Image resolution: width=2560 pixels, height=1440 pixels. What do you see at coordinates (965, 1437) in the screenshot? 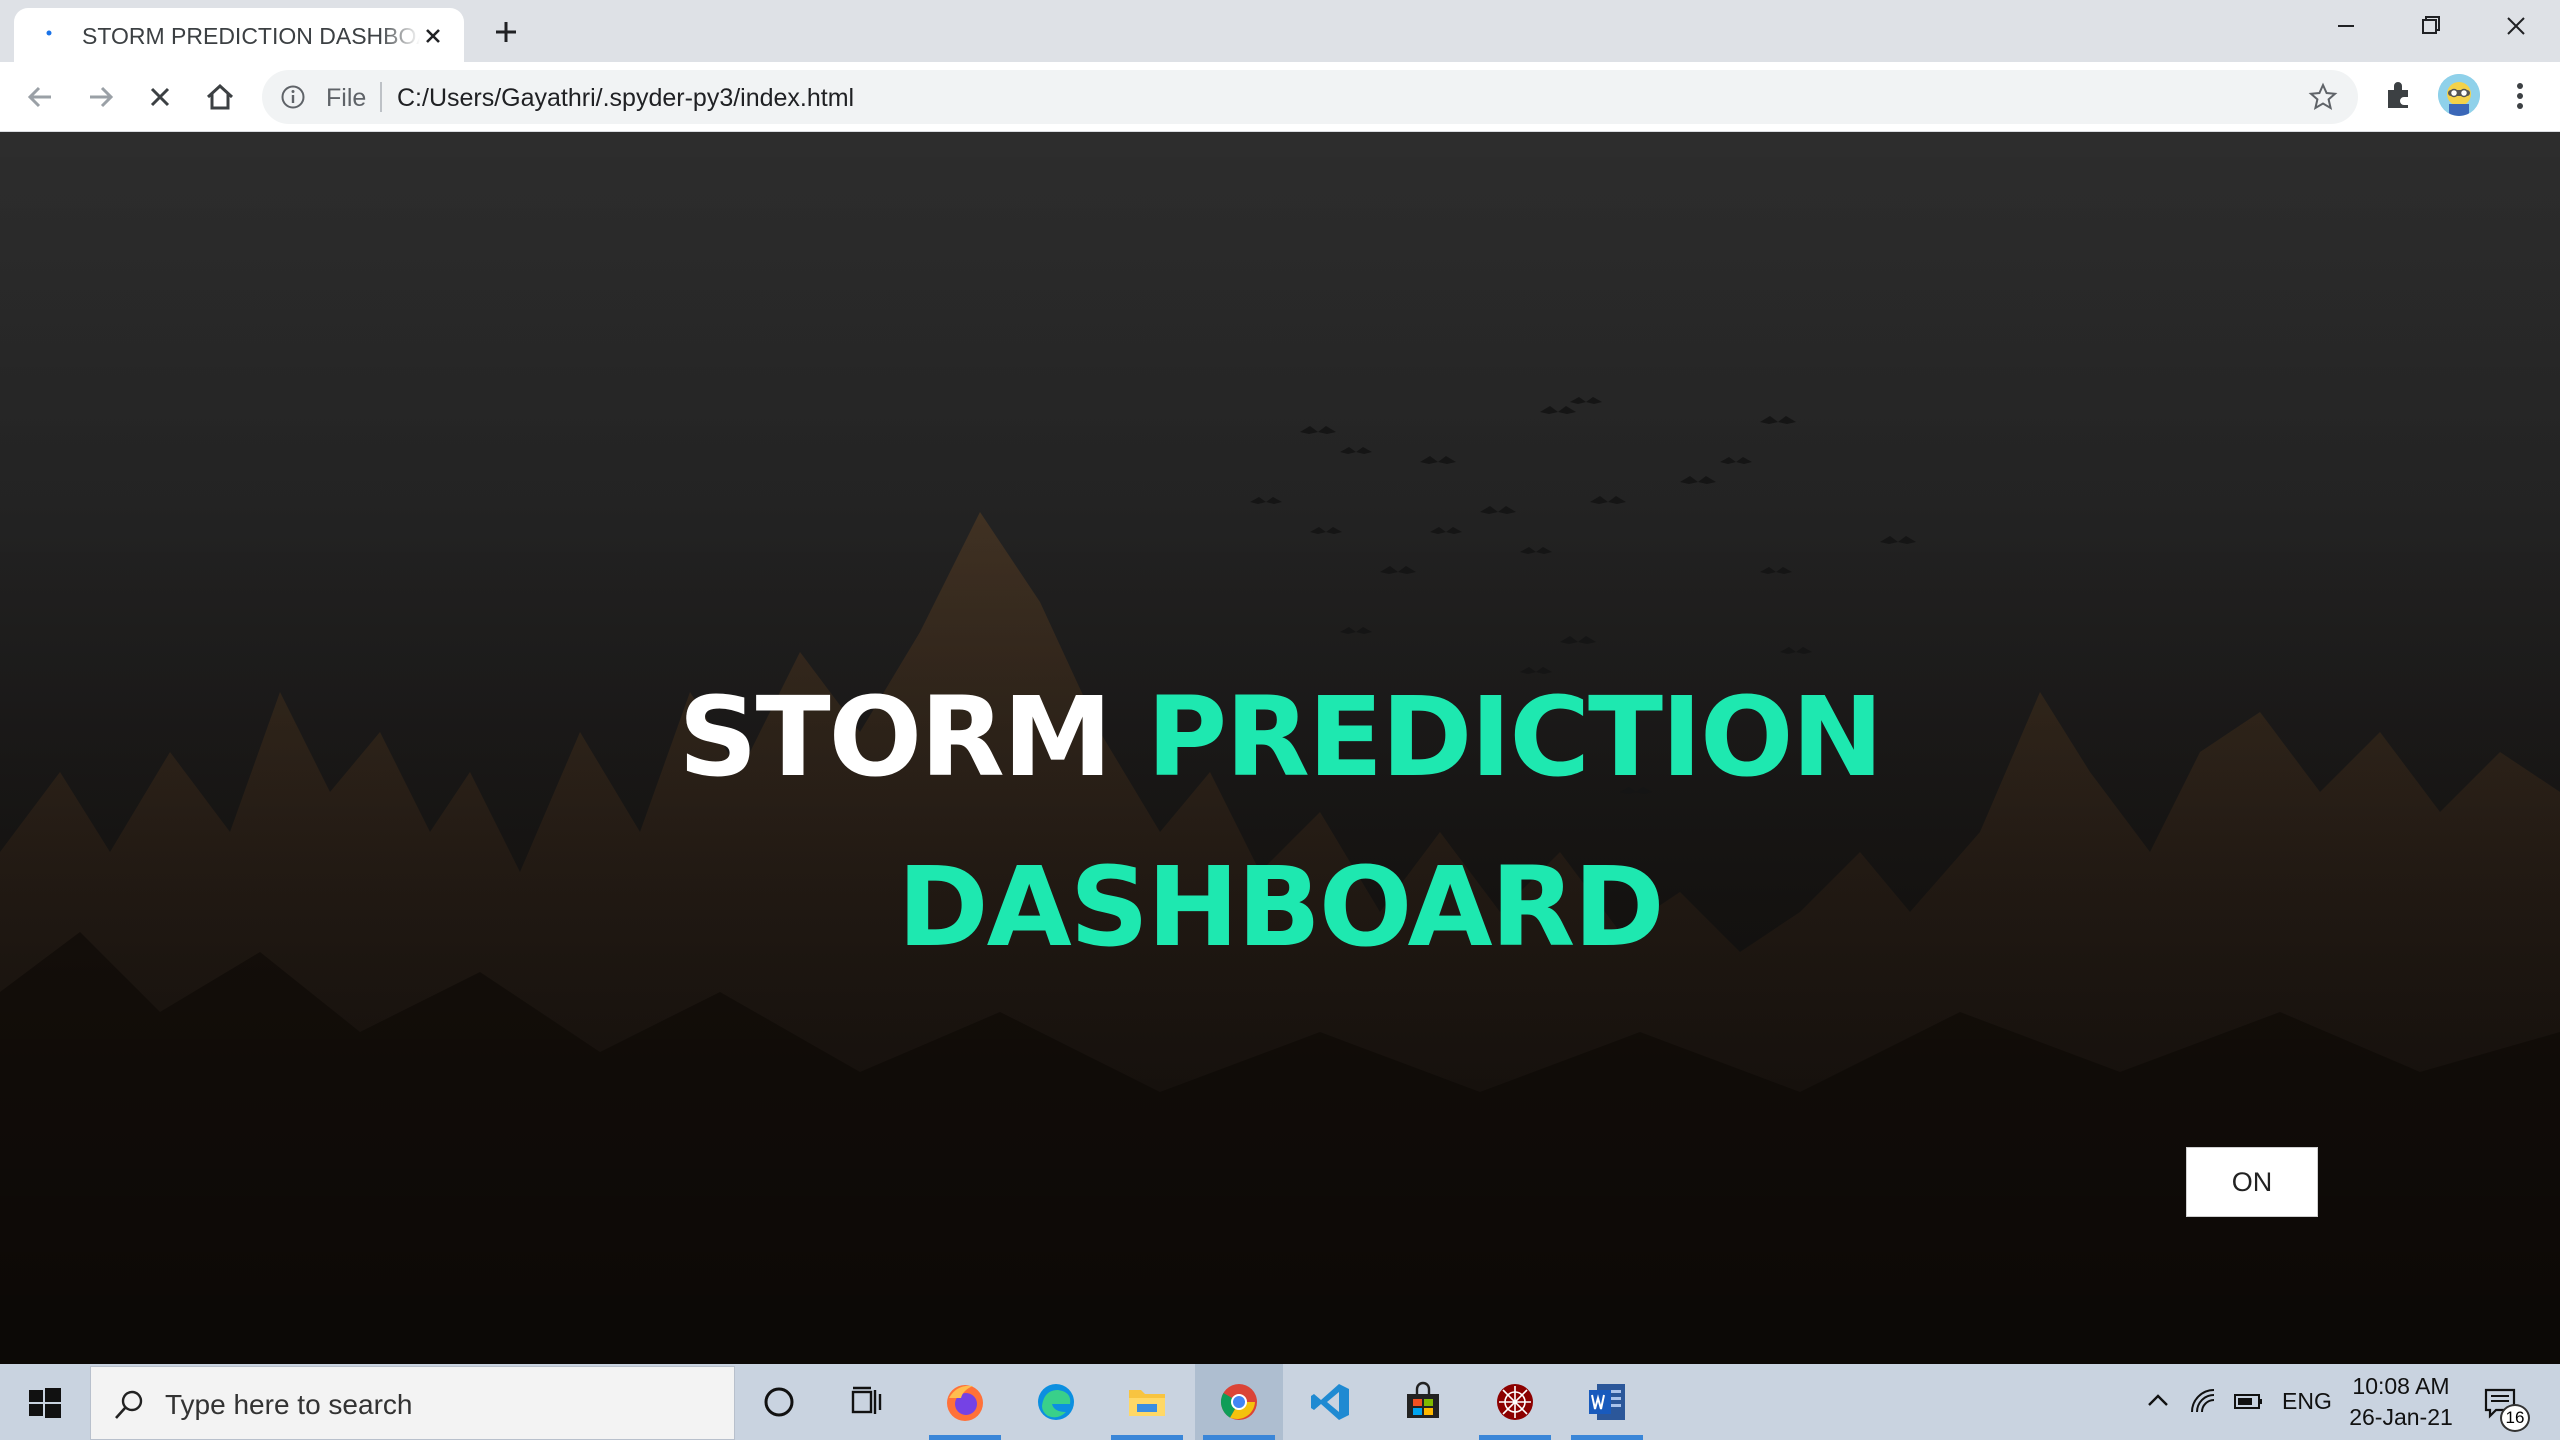
I see `firefox-running-indicator` at bounding box center [965, 1437].